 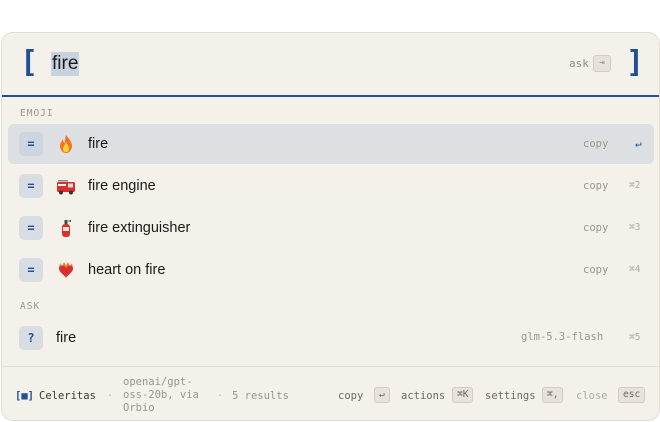 I want to click on result-label: fire extinguisher, so click(x=139, y=228).